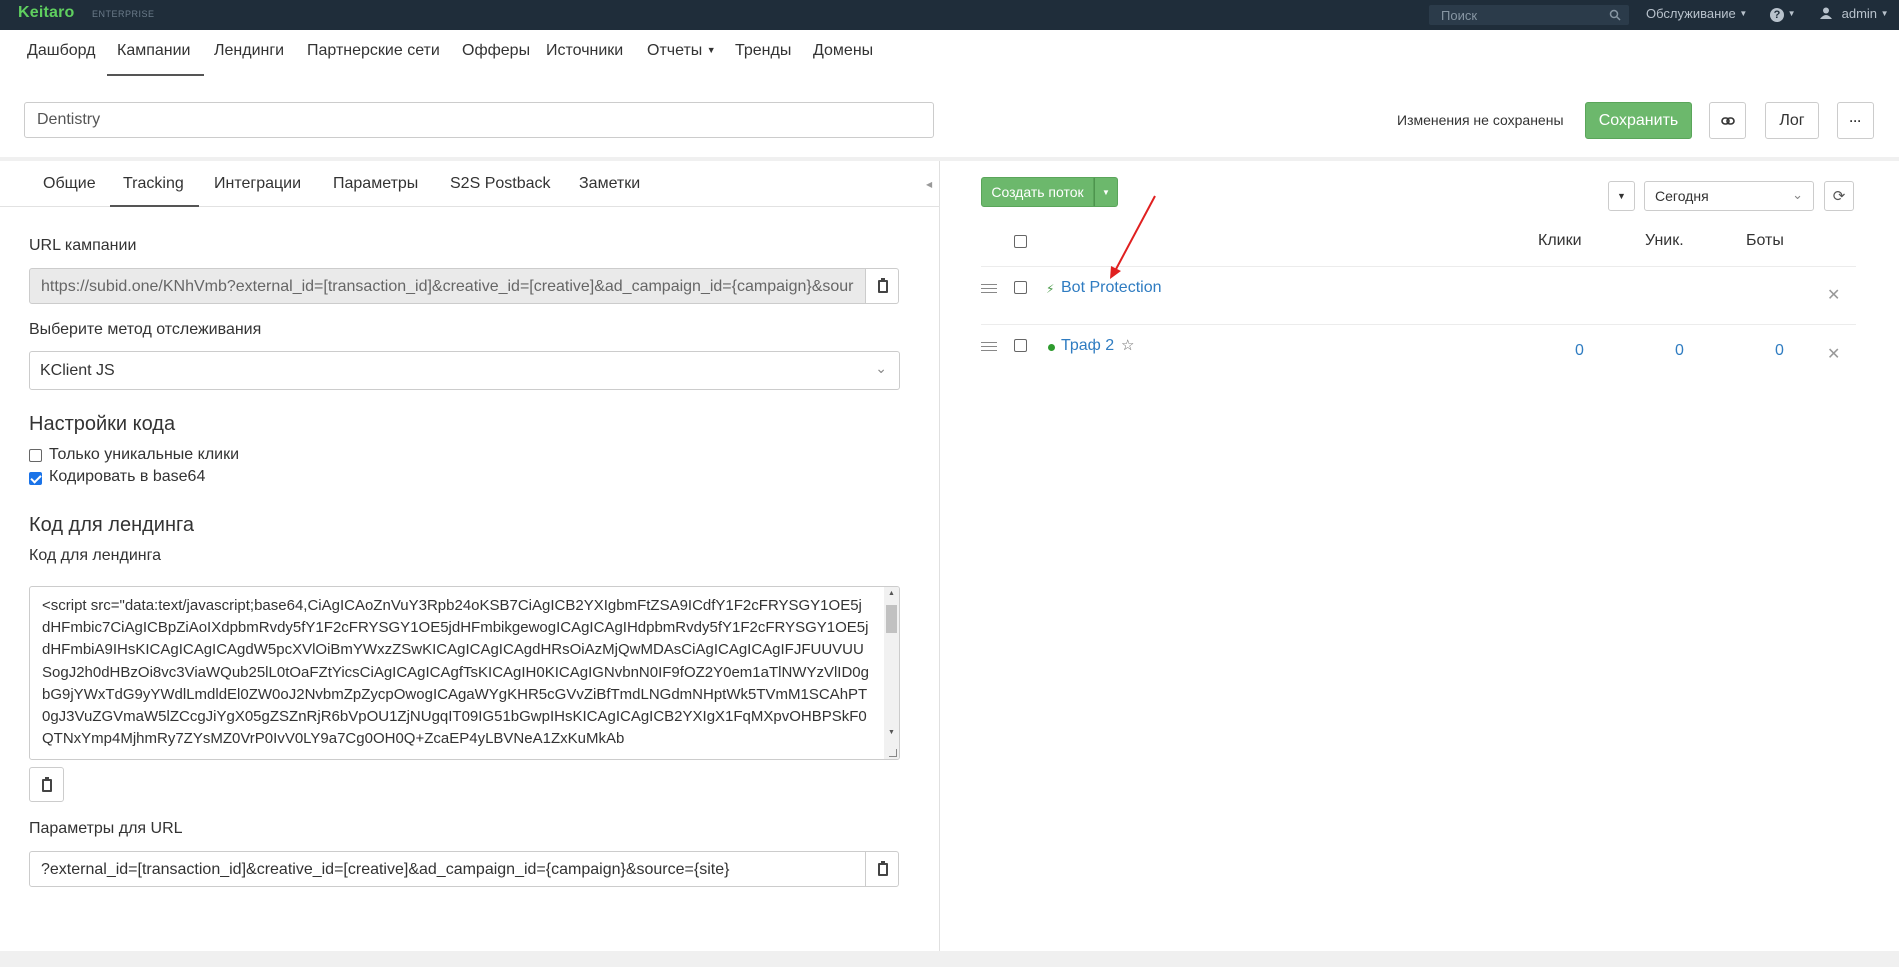 Image resolution: width=1899 pixels, height=967 pixels. Describe the element at coordinates (1682, 196) in the screenshot. I see `period-value: Сегодня` at that location.